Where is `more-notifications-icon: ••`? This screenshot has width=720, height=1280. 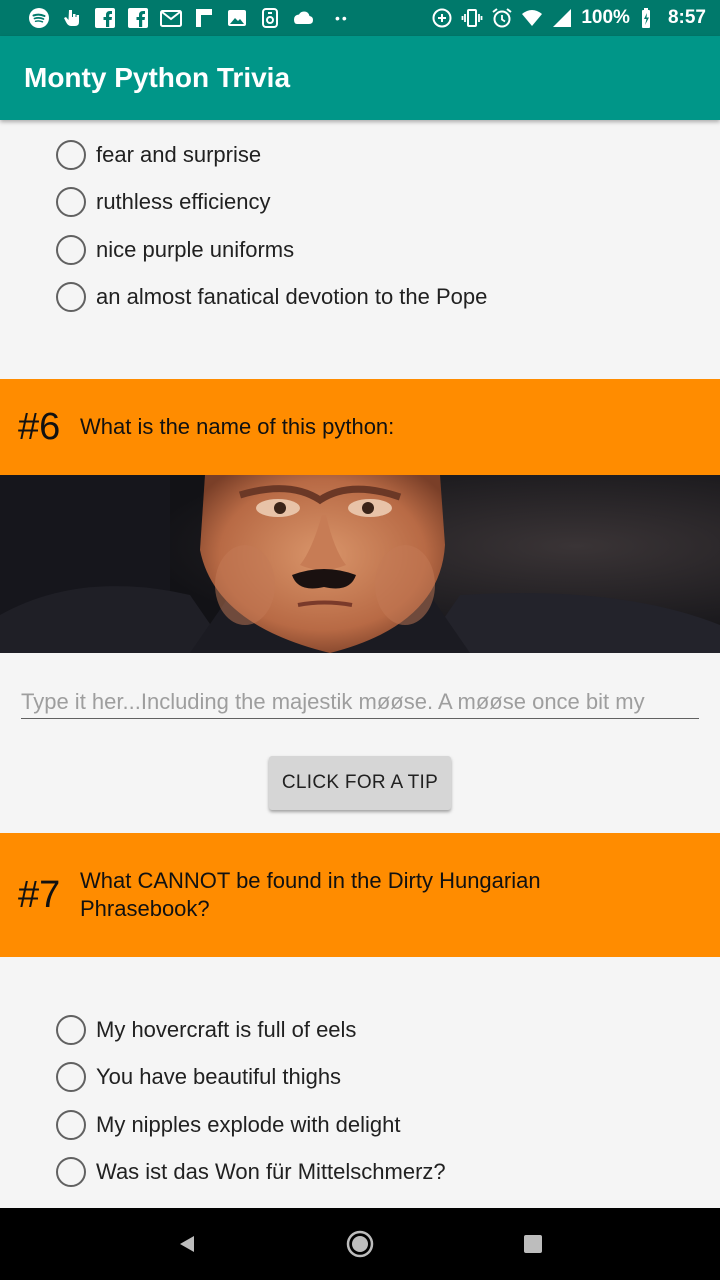 more-notifications-icon: •• is located at coordinates (342, 18).